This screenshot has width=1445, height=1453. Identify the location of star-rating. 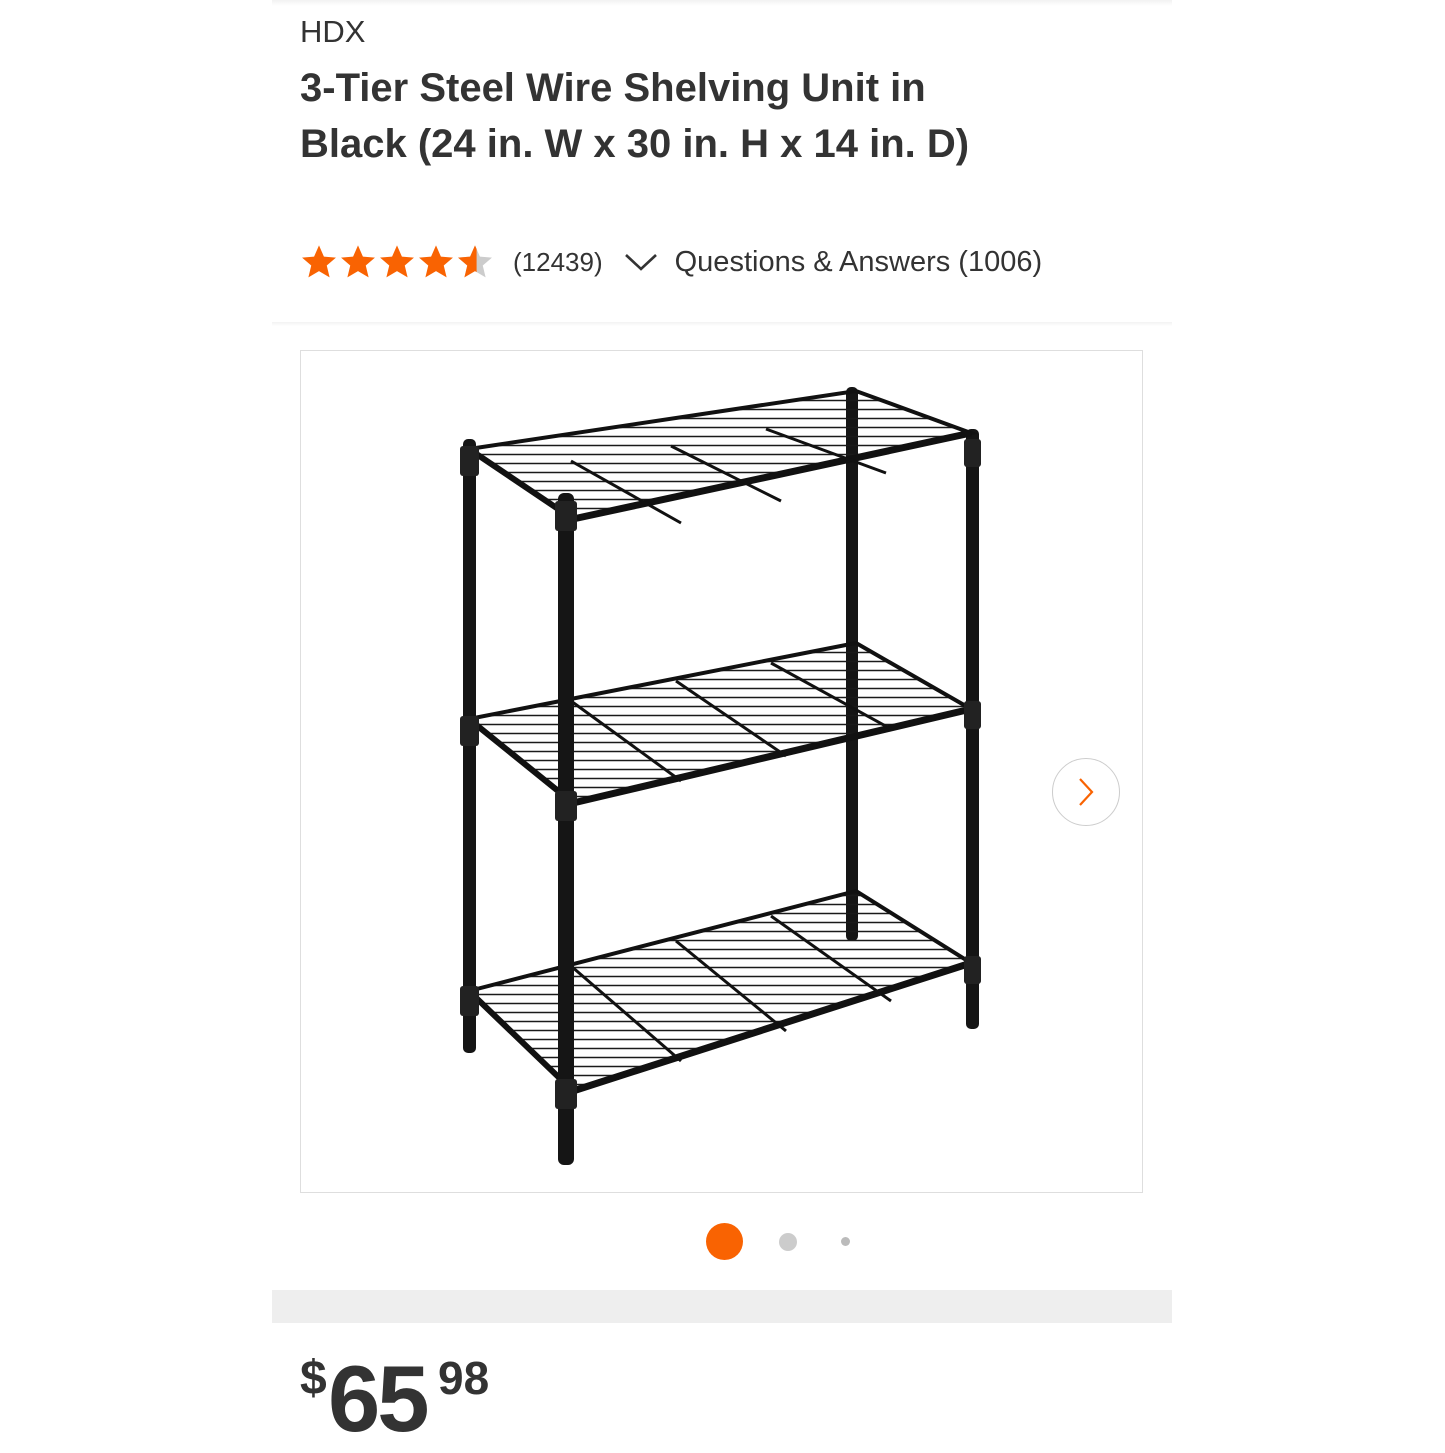
(397, 262).